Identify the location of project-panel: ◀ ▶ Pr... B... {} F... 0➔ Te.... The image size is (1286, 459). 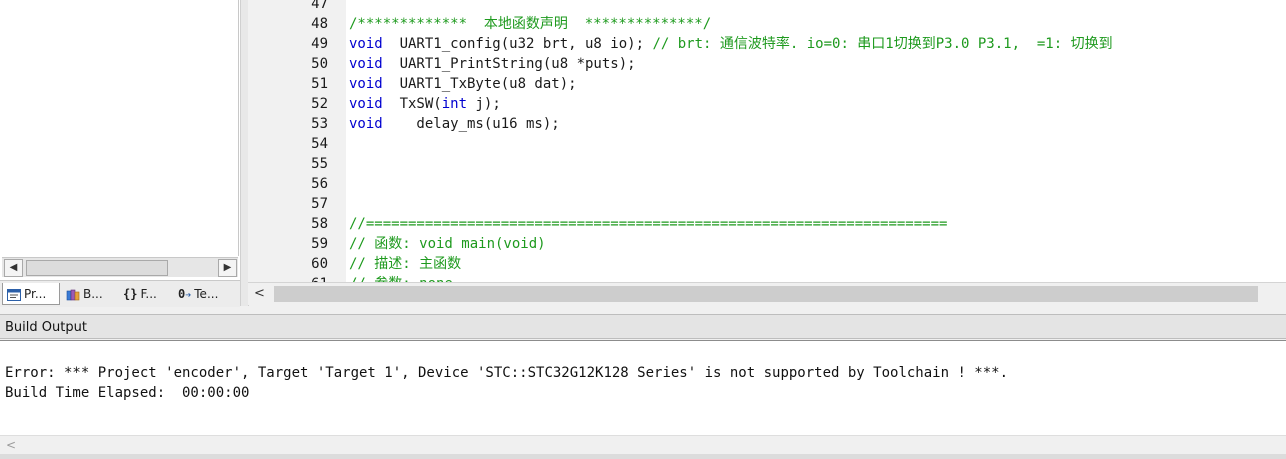
(120, 153).